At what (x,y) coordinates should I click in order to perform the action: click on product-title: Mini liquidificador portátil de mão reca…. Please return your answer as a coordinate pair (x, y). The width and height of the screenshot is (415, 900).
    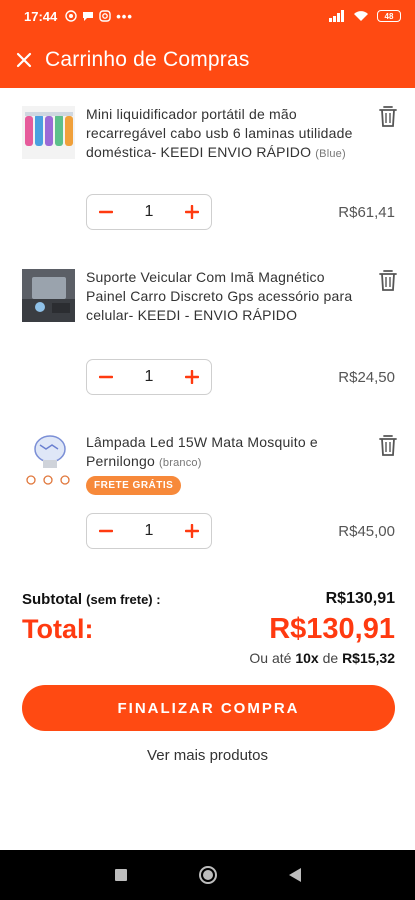
    Looking at the image, I should click on (219, 133).